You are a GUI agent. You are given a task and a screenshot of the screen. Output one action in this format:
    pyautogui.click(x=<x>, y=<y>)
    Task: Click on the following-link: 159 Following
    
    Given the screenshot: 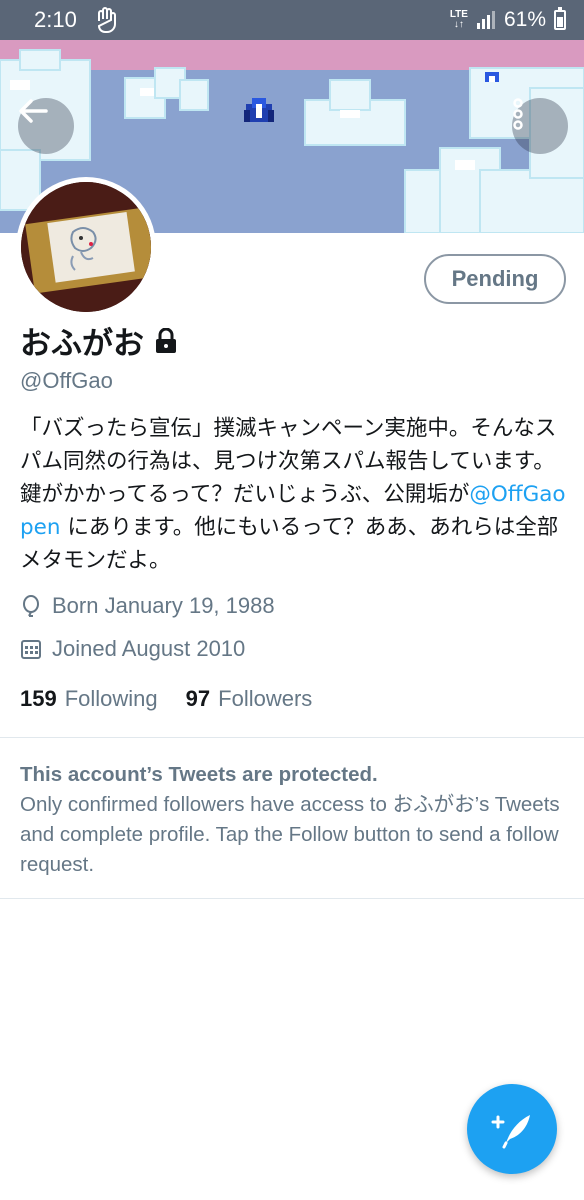 What is the action you would take?
    pyautogui.click(x=89, y=699)
    